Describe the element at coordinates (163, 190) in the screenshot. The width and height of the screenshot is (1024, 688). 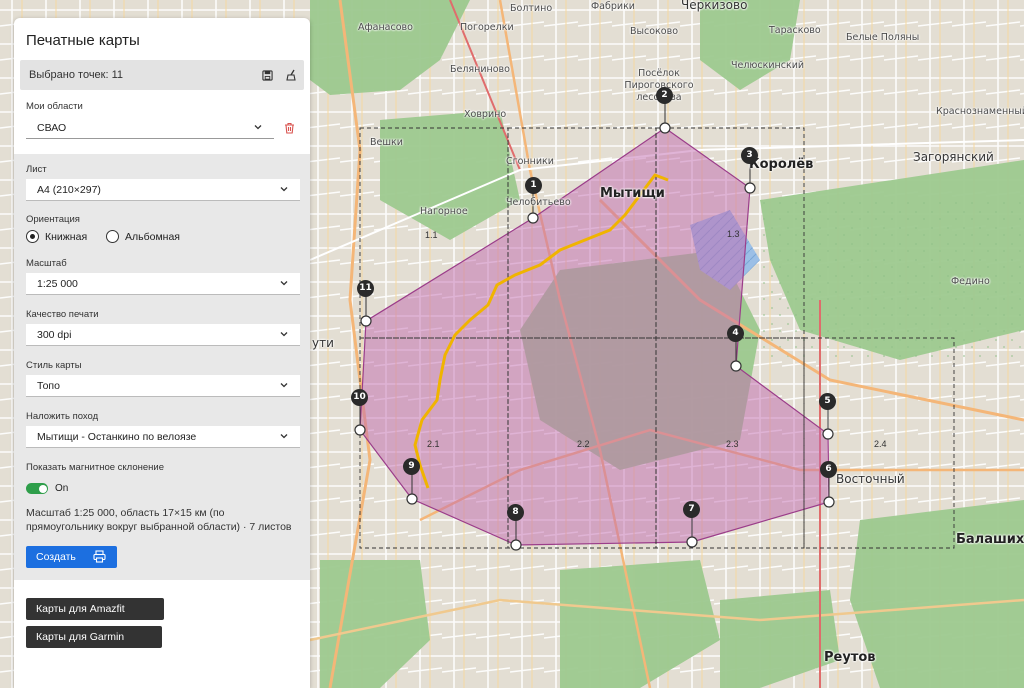
I see `sheet-select: A4 (210×297)` at that location.